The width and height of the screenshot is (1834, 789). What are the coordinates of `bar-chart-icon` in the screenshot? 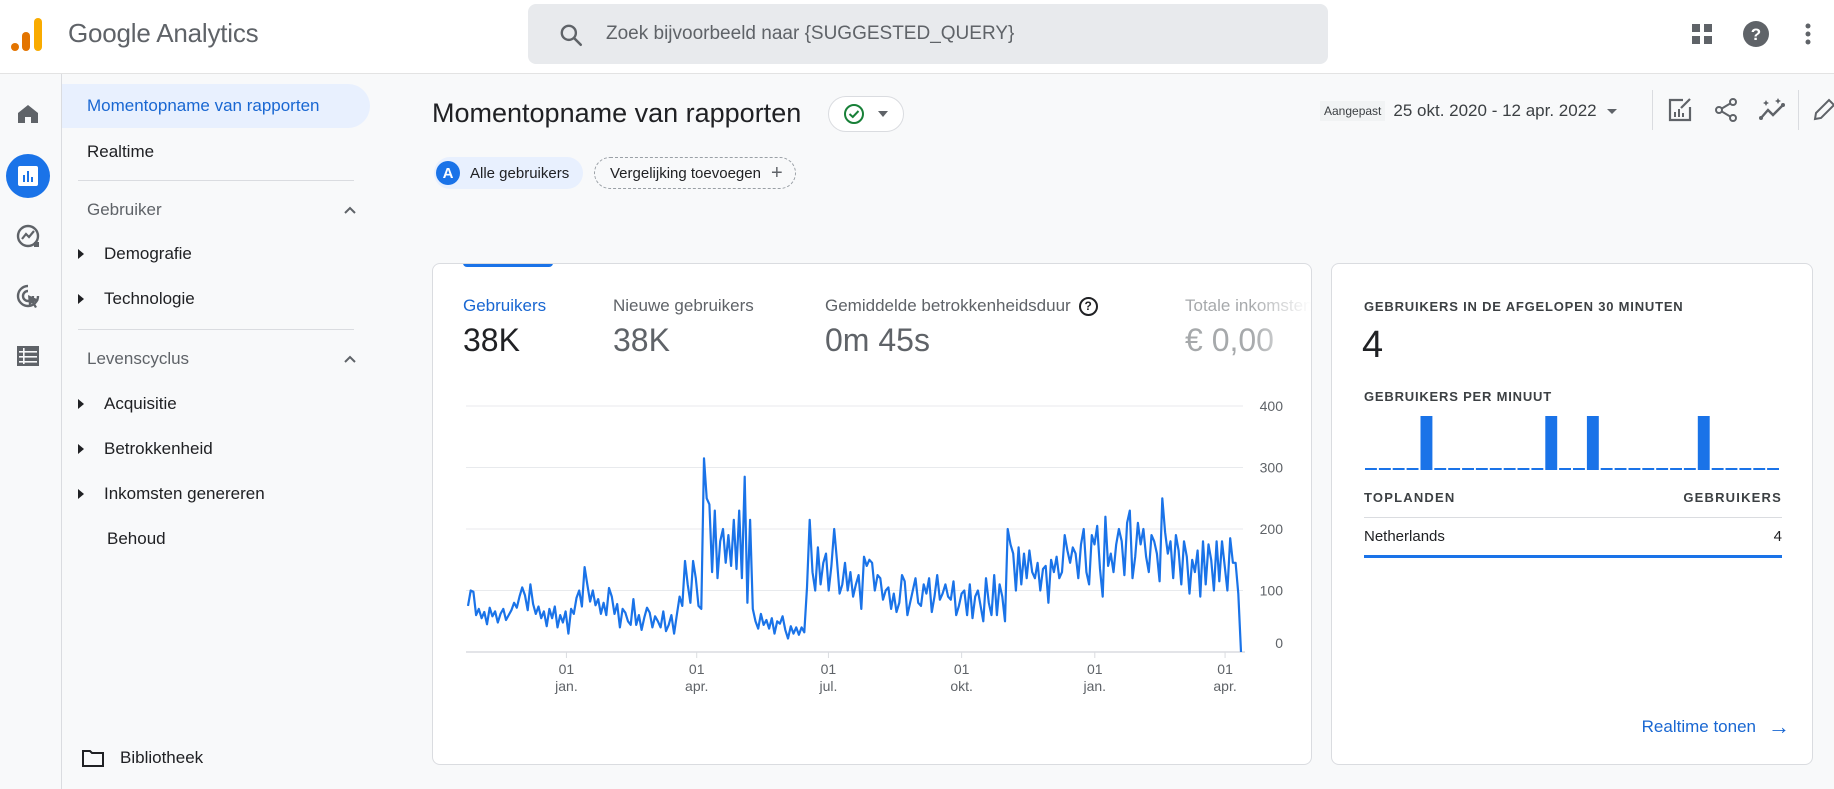 It's located at (28, 176).